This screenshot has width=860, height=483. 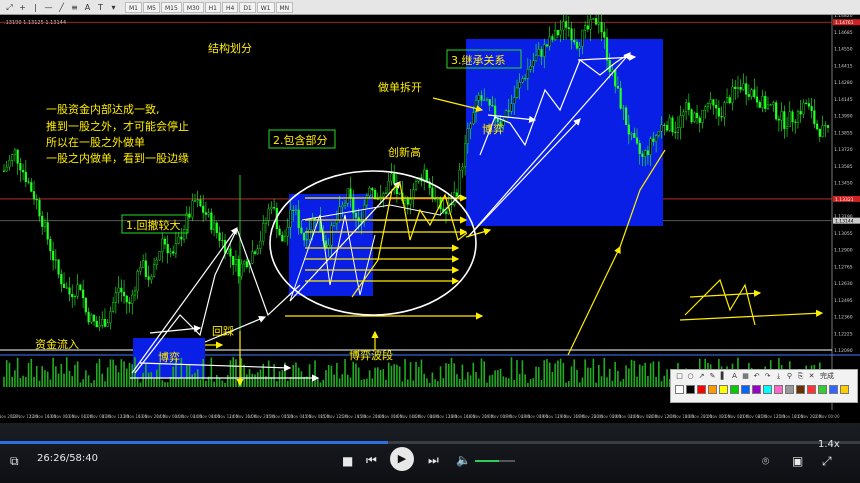 What do you see at coordinates (113, 7) in the screenshot?
I see `dropdown-icon: ▾` at bounding box center [113, 7].